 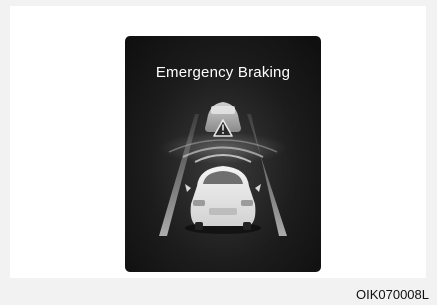 What do you see at coordinates (392, 294) in the screenshot?
I see `figure-caption: OIK070008L` at bounding box center [392, 294].